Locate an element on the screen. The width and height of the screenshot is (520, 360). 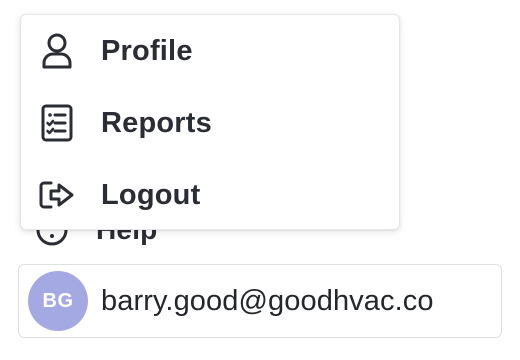
menu-item-reports: Reports is located at coordinates (210, 123).